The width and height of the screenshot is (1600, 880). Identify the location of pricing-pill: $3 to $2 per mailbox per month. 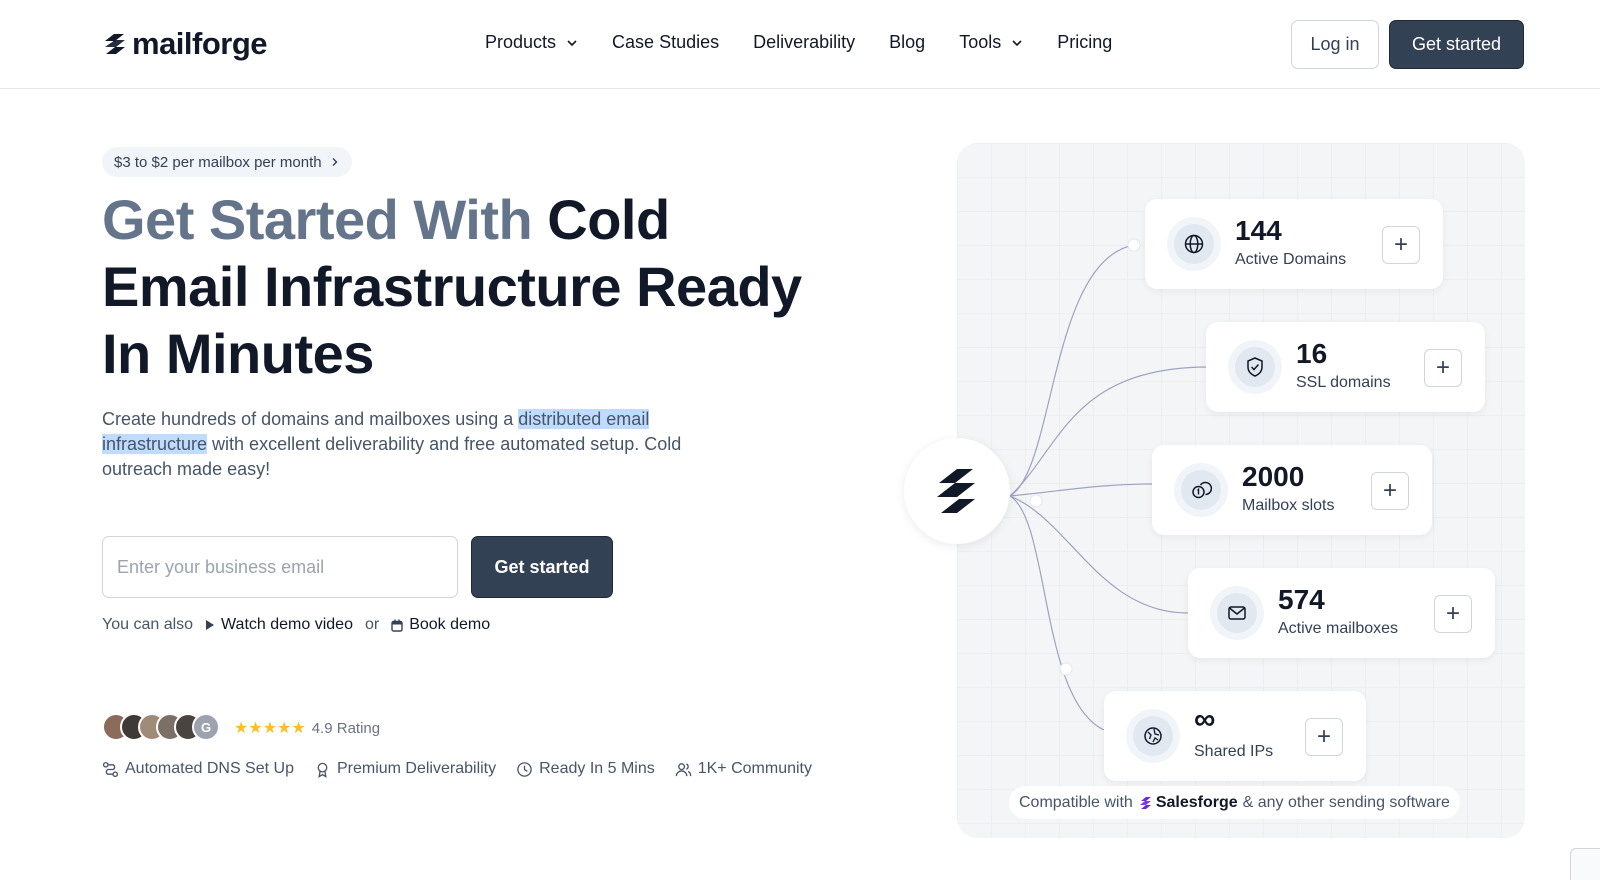
(227, 162).